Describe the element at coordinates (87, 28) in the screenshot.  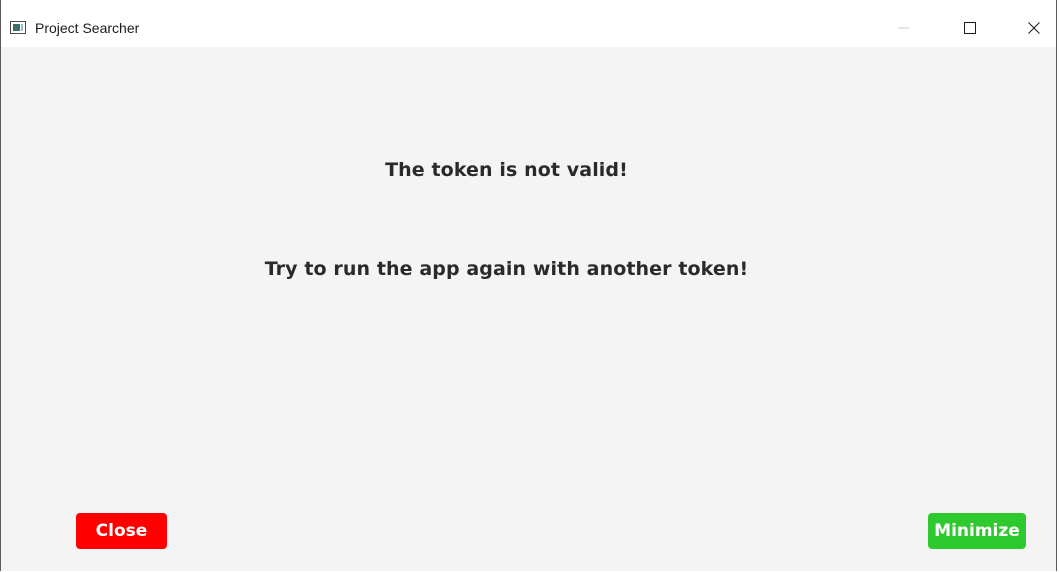
I see `window-title: Project Searcher` at that location.